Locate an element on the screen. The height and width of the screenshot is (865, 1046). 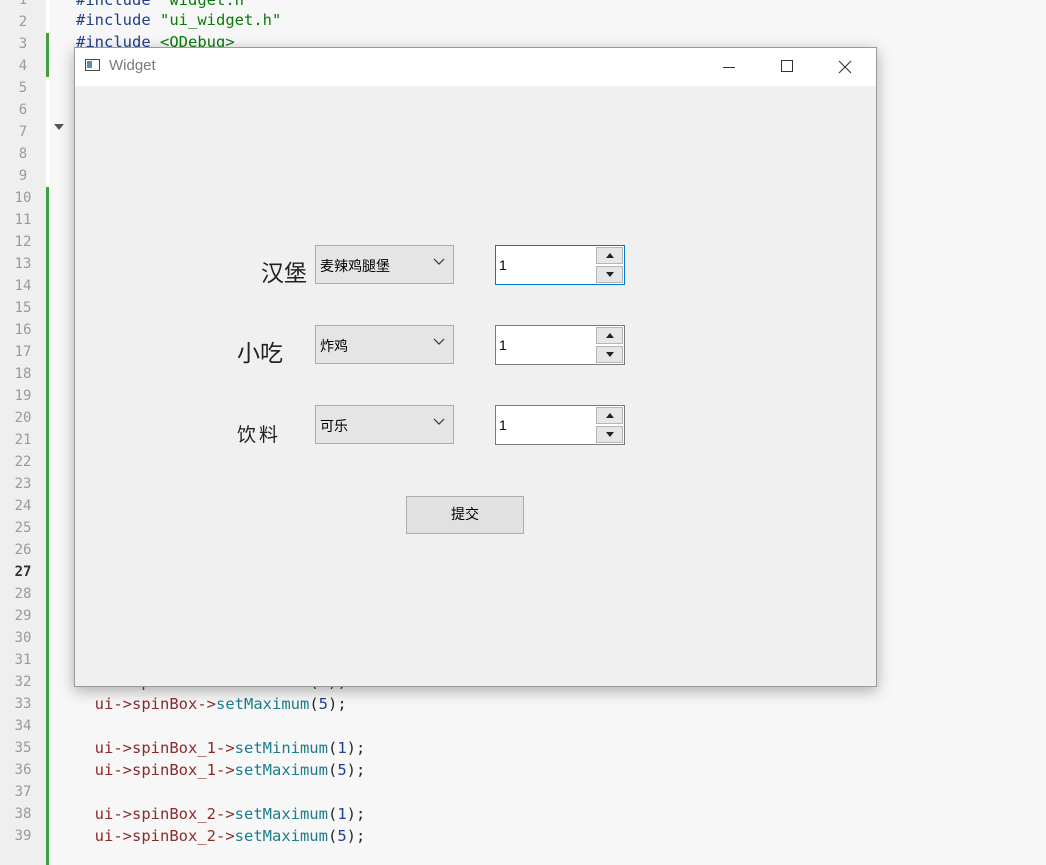
code-string: "ui_widget.h" is located at coordinates (221, 20).